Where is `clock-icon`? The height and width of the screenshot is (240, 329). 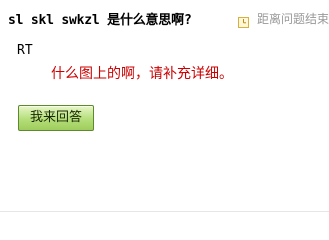
clock-icon is located at coordinates (243, 20).